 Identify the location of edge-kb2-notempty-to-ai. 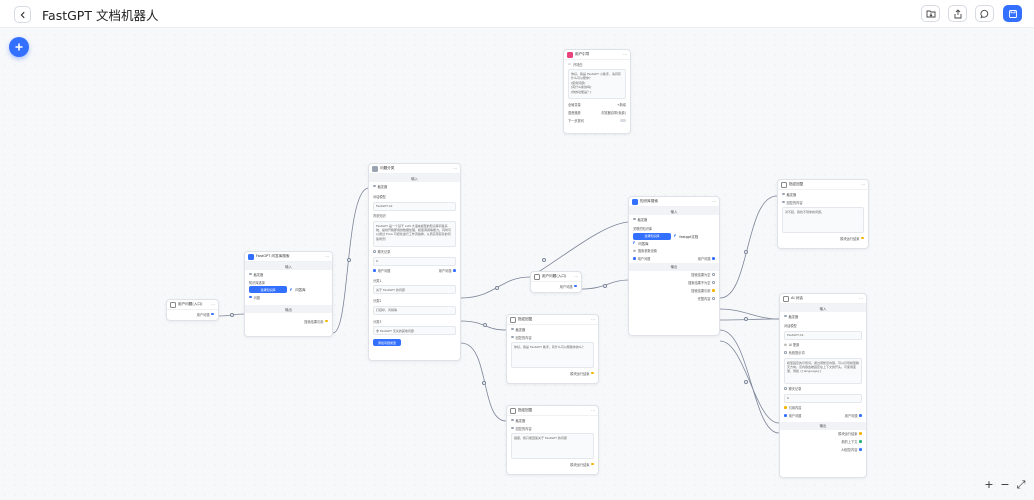
(749, 314).